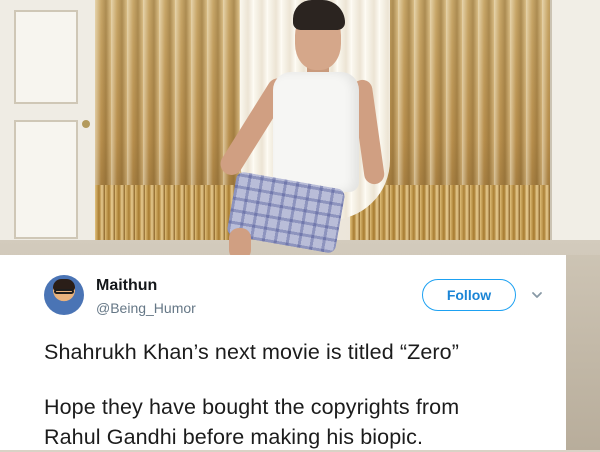  I want to click on author-name: Maithun, so click(126, 286).